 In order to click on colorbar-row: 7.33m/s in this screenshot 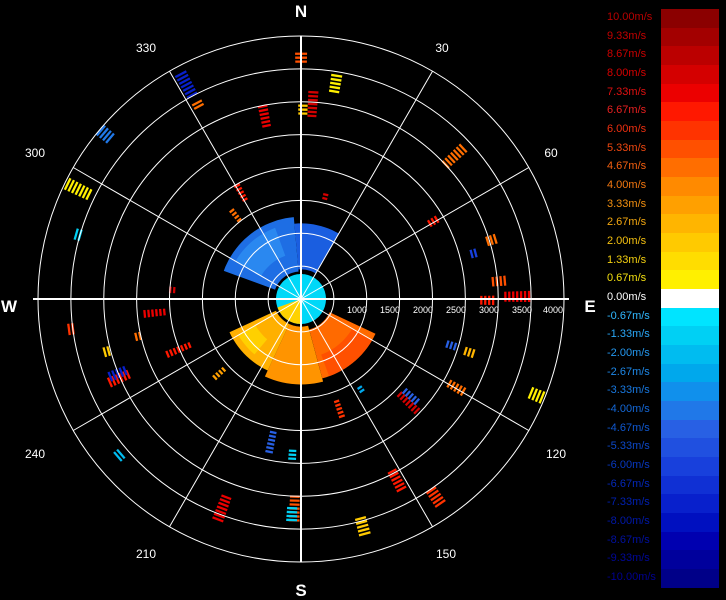, I will do `click(662, 93)`.